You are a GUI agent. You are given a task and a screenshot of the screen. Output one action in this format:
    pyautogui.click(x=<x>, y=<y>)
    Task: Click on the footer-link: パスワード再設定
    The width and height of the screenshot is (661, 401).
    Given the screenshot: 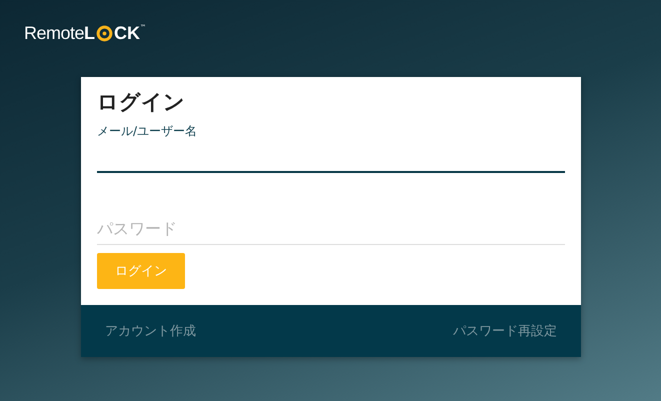 What is the action you would take?
    pyautogui.click(x=505, y=331)
    